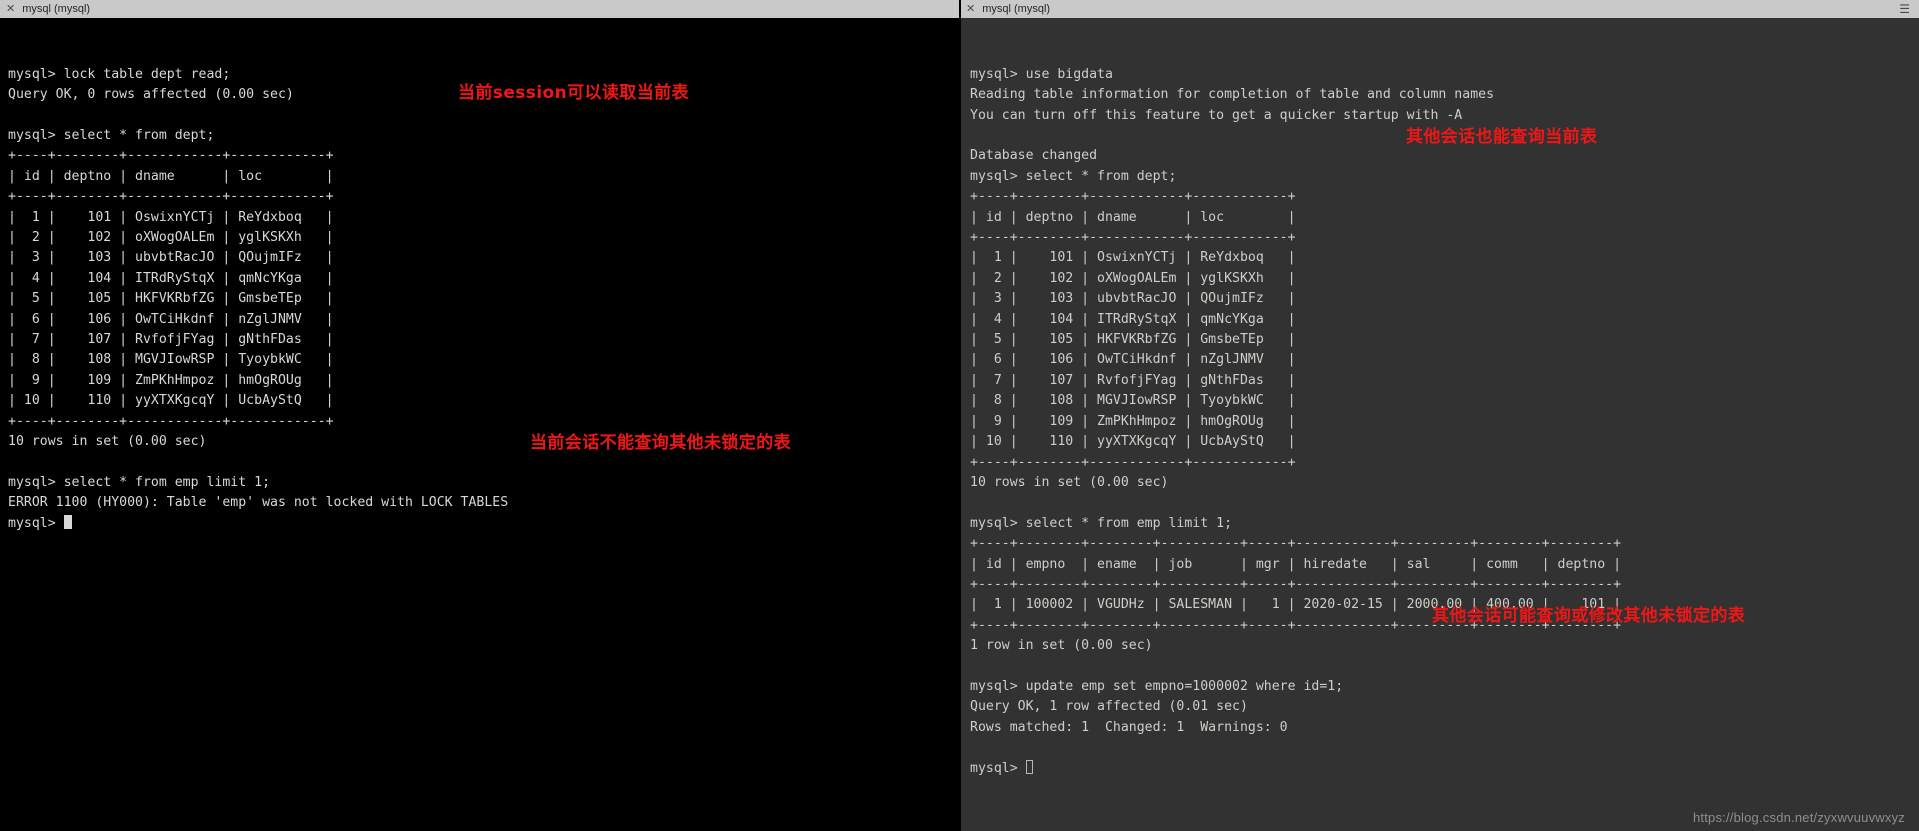  I want to click on terminal-line: mysql> use bigdata, so click(1041, 74).